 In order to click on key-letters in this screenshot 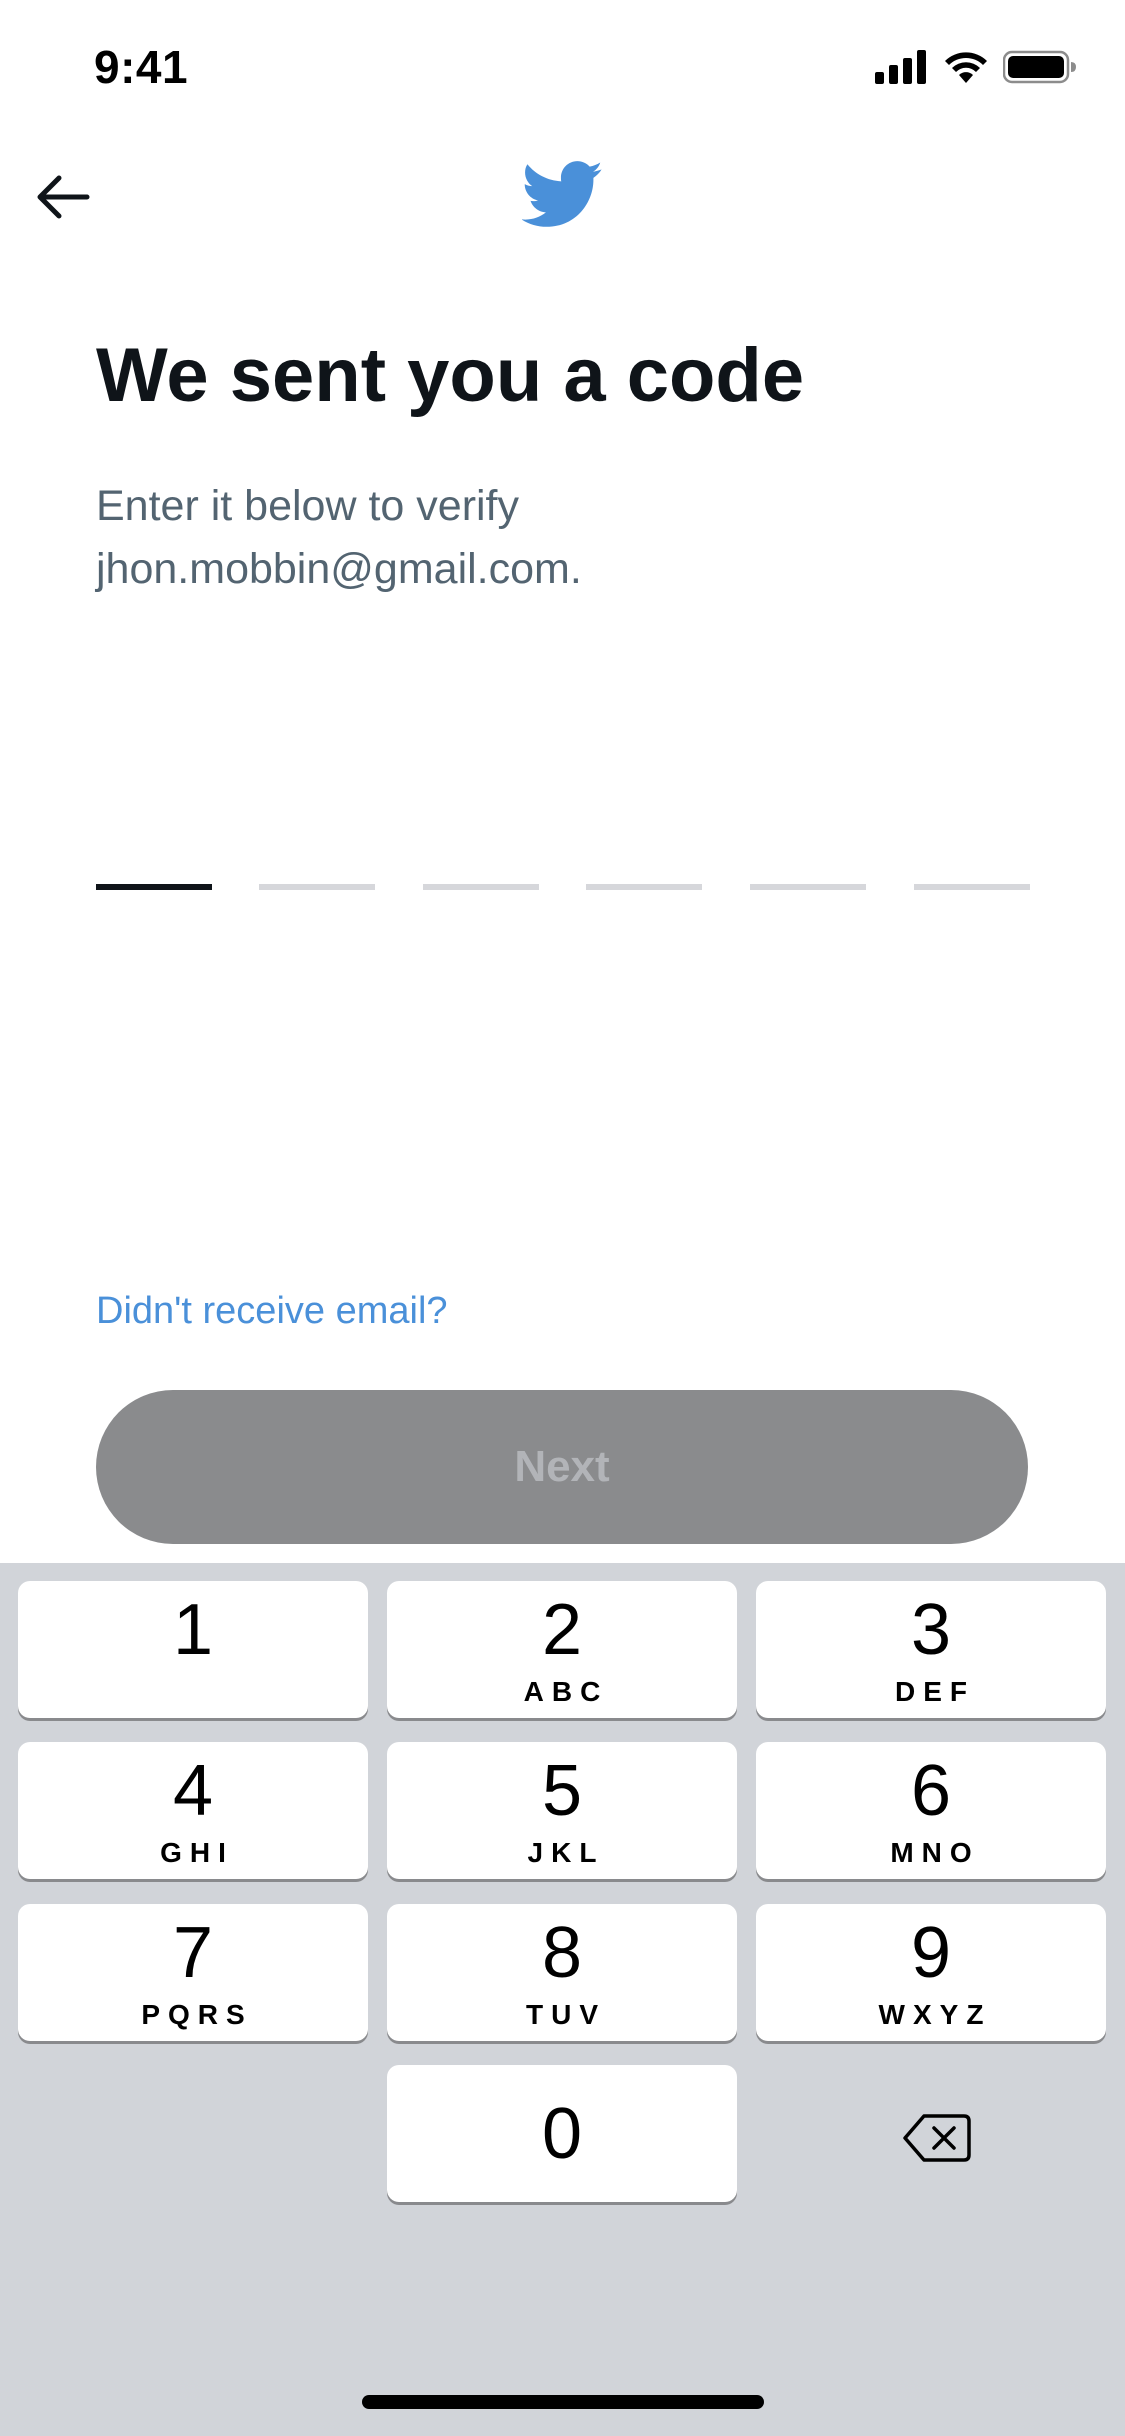, I will do `click(193, 1691)`.